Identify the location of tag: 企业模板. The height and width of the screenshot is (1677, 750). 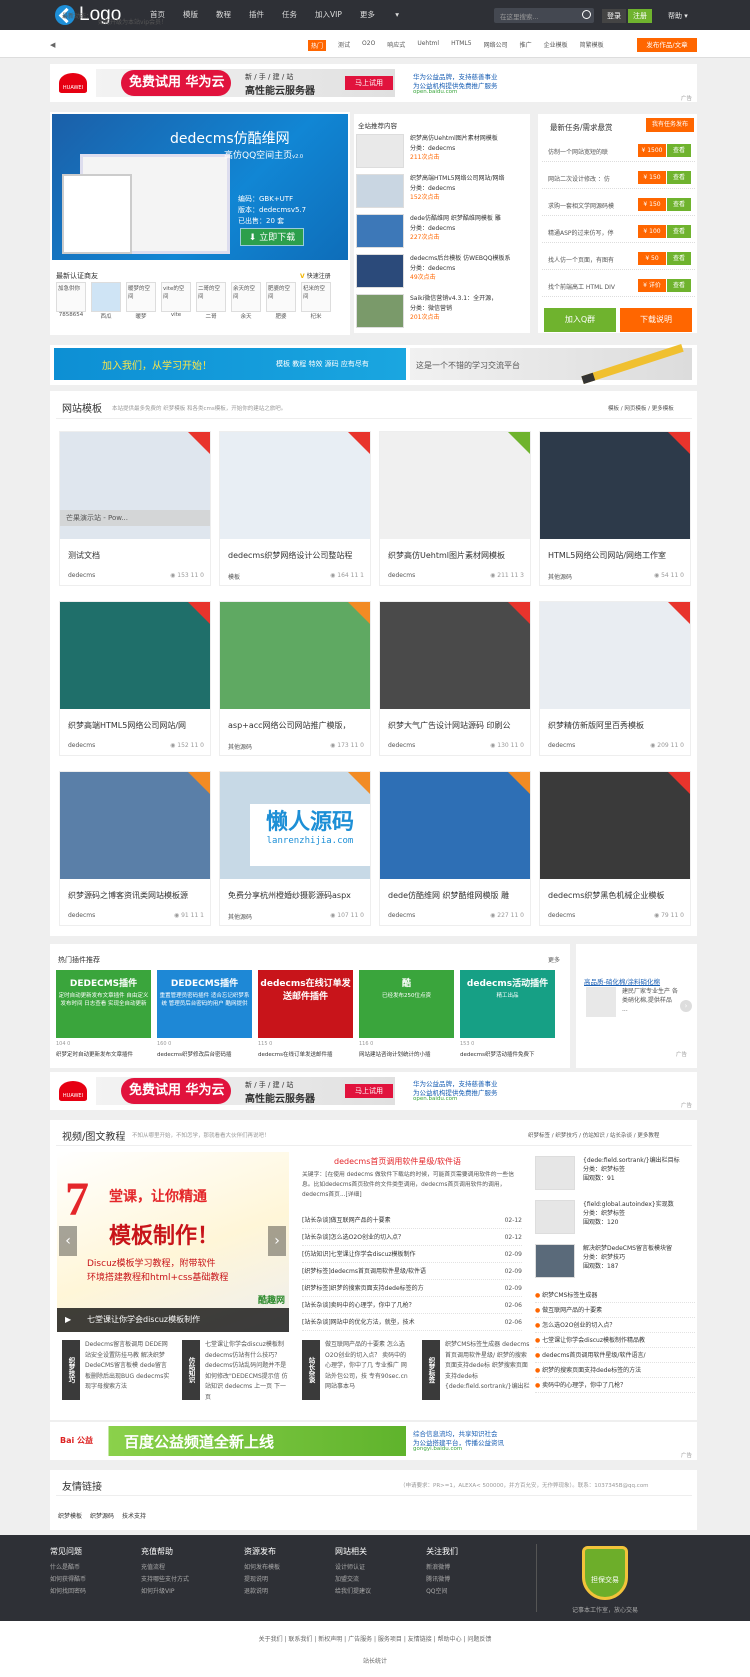
(556, 45).